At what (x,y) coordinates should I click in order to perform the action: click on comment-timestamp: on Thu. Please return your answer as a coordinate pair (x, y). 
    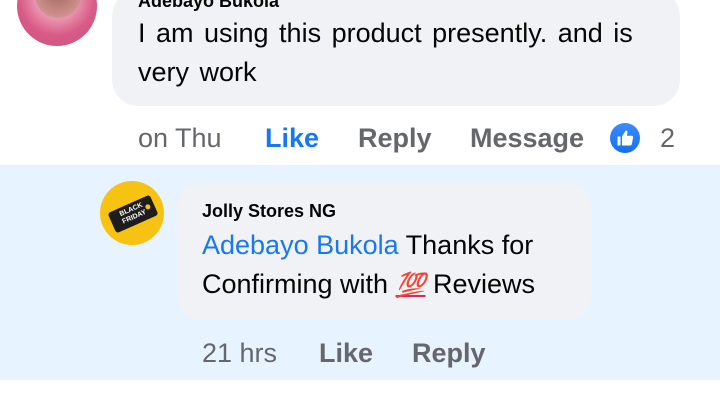
    Looking at the image, I should click on (180, 138).